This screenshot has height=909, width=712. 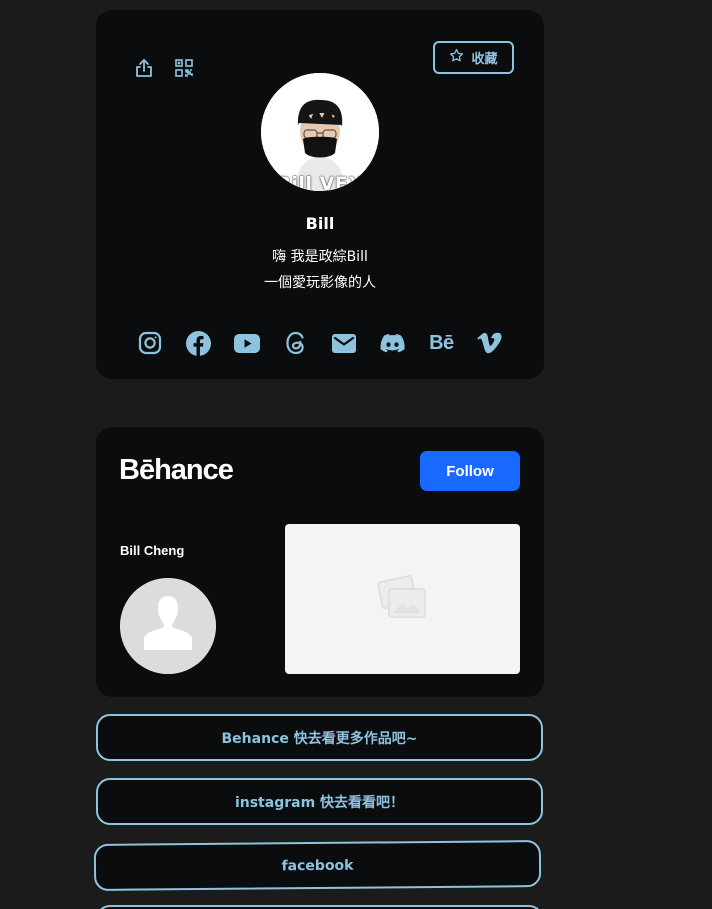 I want to click on image-placeholder-icon, so click(x=402, y=599).